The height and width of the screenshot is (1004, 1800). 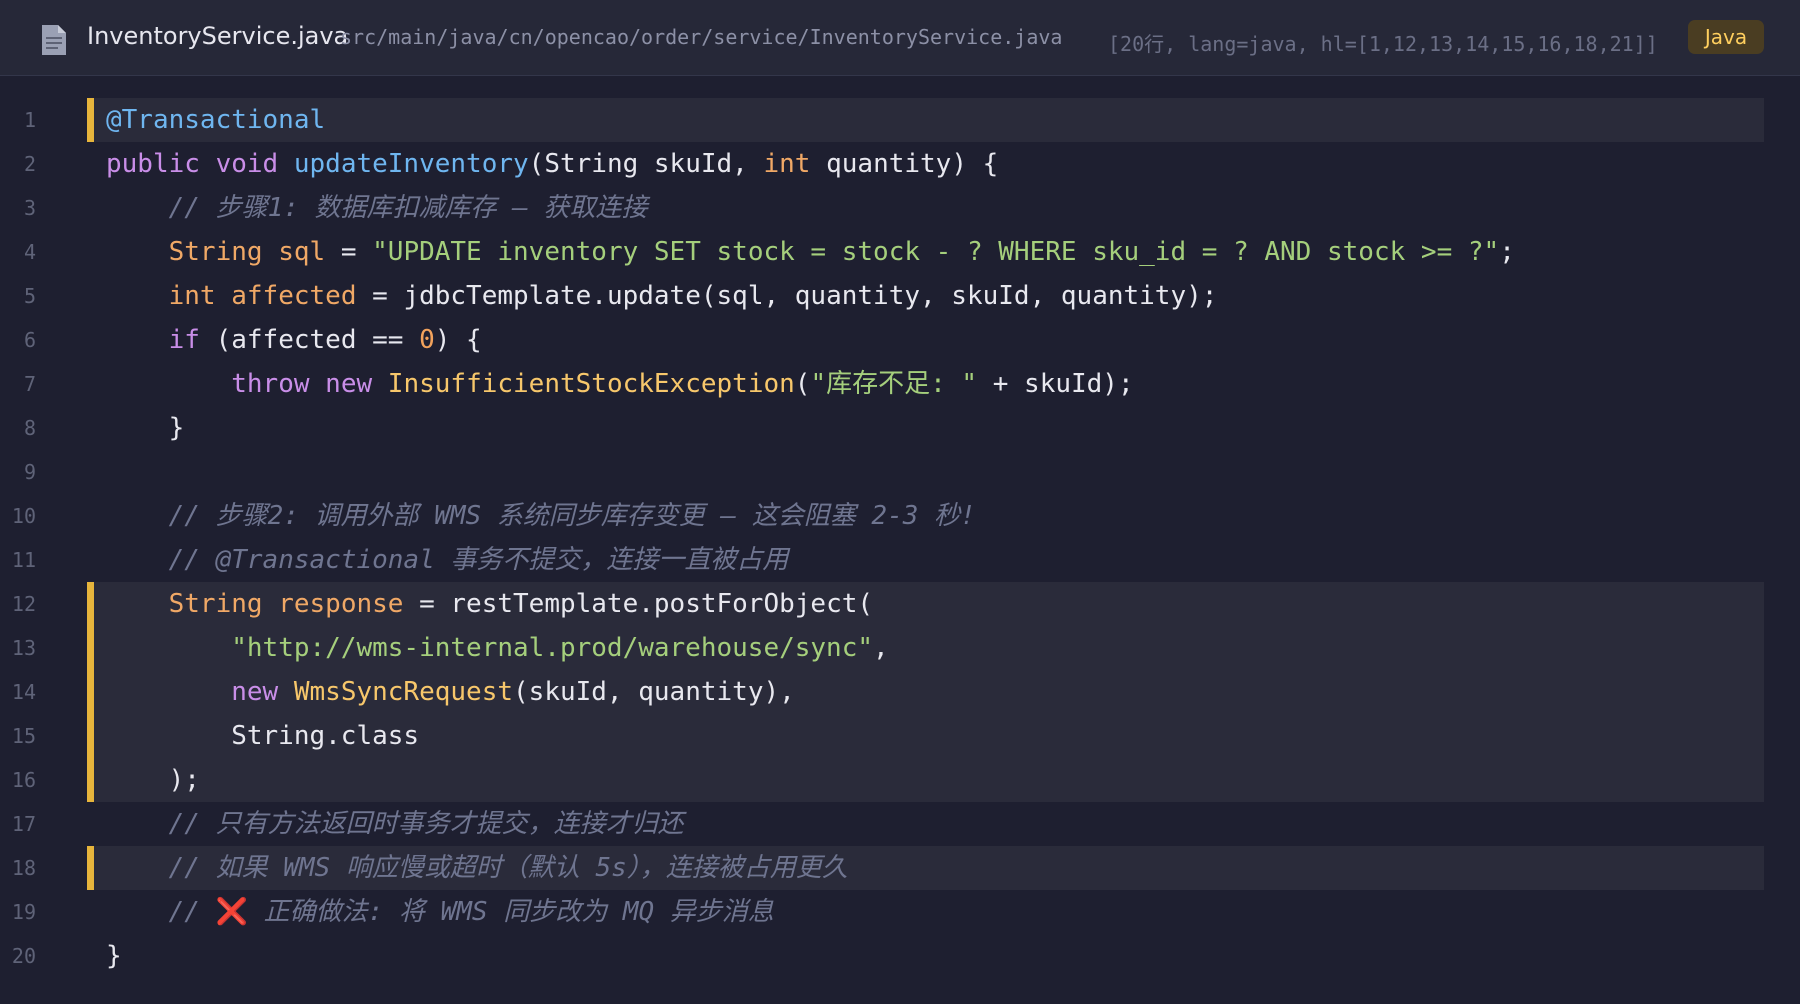 I want to click on line-number: 15, so click(x=23, y=736).